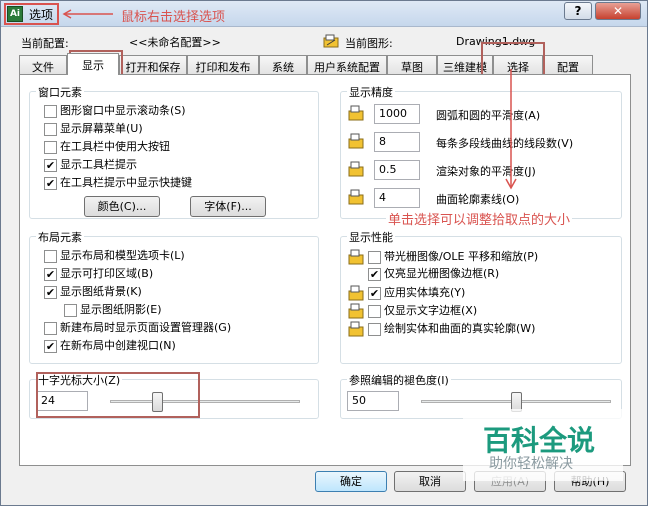 The height and width of the screenshot is (506, 648). I want to click on screen-menu-checkbox: 显示屏幕菜单(U), so click(93, 130).